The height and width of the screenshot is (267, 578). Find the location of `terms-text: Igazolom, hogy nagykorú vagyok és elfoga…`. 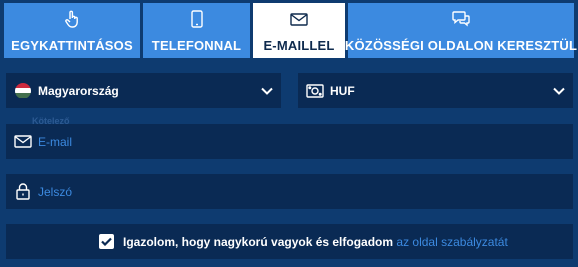

terms-text: Igazolom, hogy nagykorú vagyok és elfoga… is located at coordinates (315, 242).